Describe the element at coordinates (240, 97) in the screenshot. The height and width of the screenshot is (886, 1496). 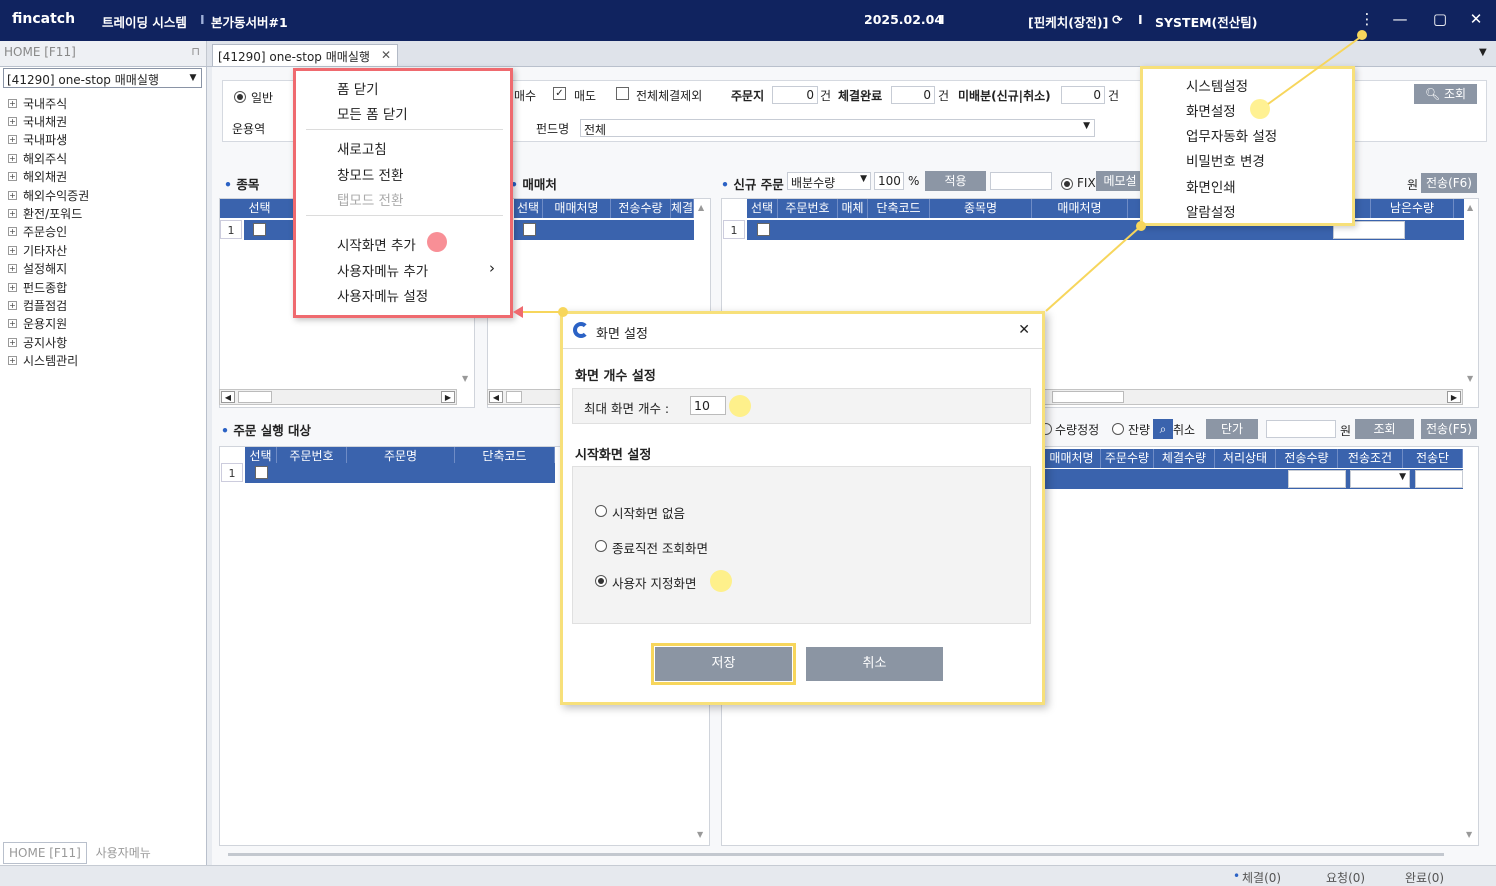
I see `radio-general` at that location.